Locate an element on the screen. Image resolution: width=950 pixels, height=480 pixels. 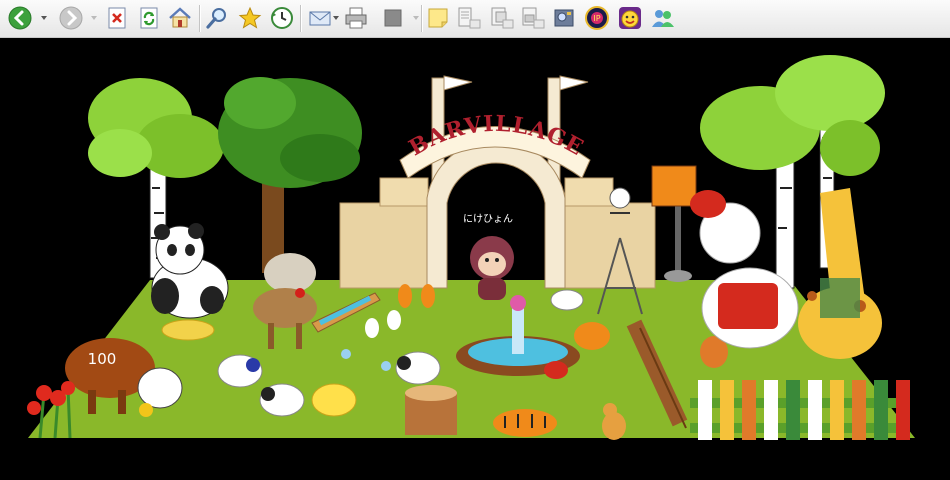
browser-toolbar: IP is located at coordinates (475, 19).